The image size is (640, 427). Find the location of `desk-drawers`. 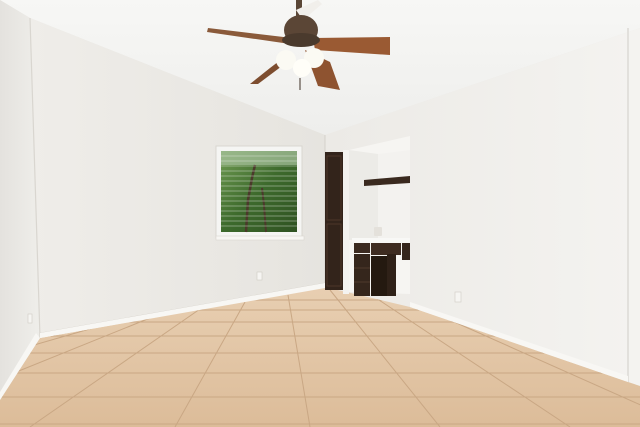

desk-drawers is located at coordinates (362, 275).